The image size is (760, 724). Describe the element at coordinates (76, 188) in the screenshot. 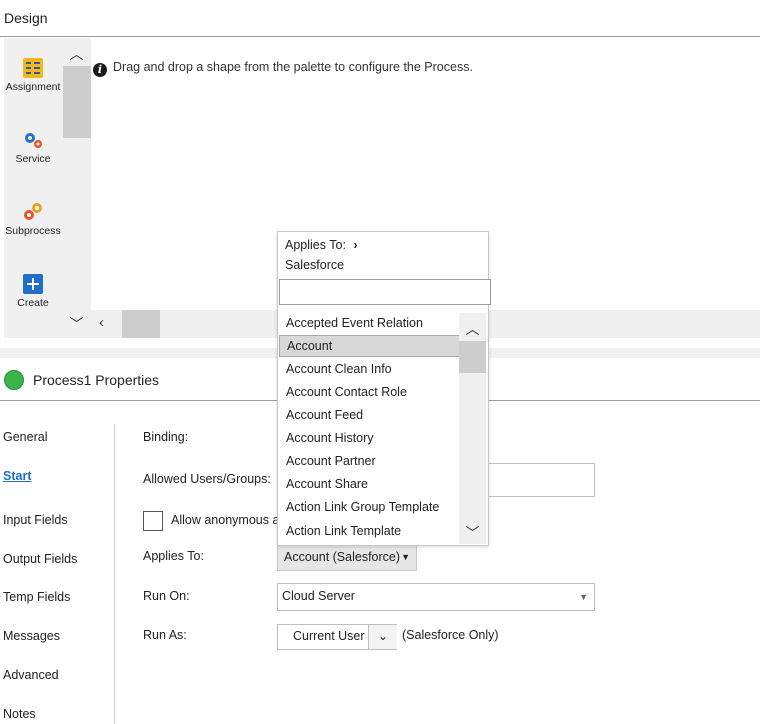

I see `palette-scrollbar: ︿ ﹀` at that location.